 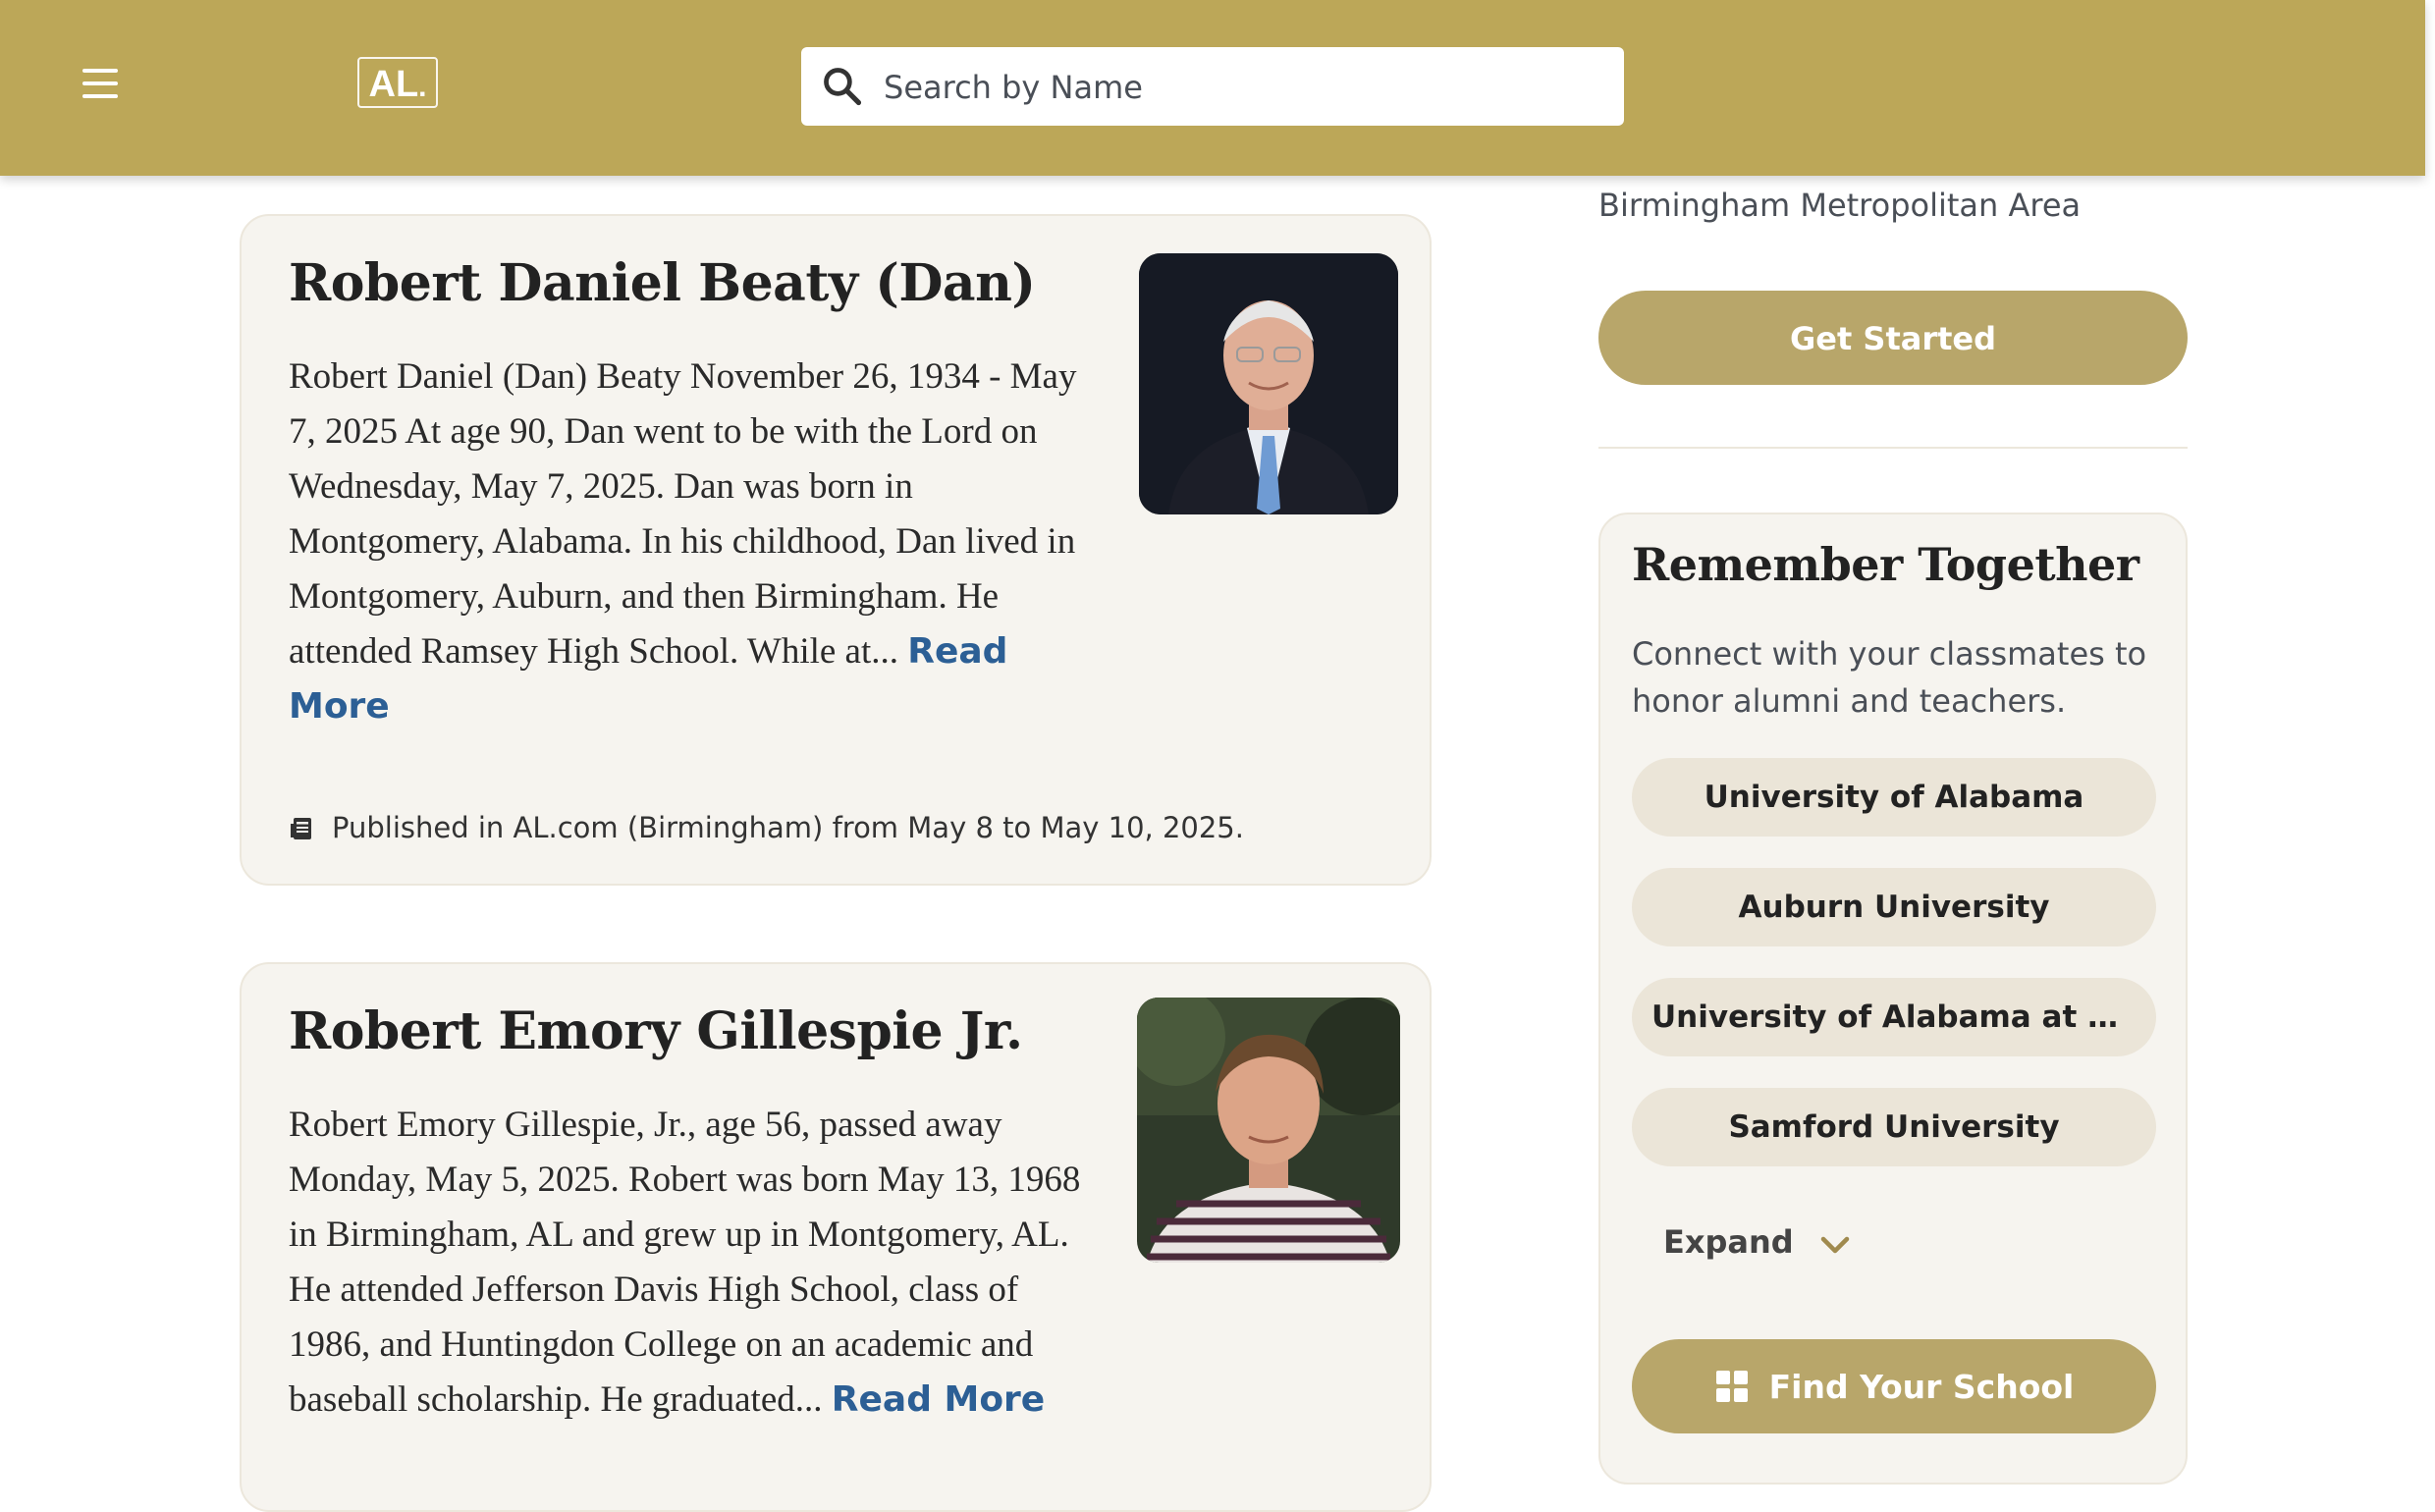 I want to click on newspaper-icon, so click(x=301, y=828).